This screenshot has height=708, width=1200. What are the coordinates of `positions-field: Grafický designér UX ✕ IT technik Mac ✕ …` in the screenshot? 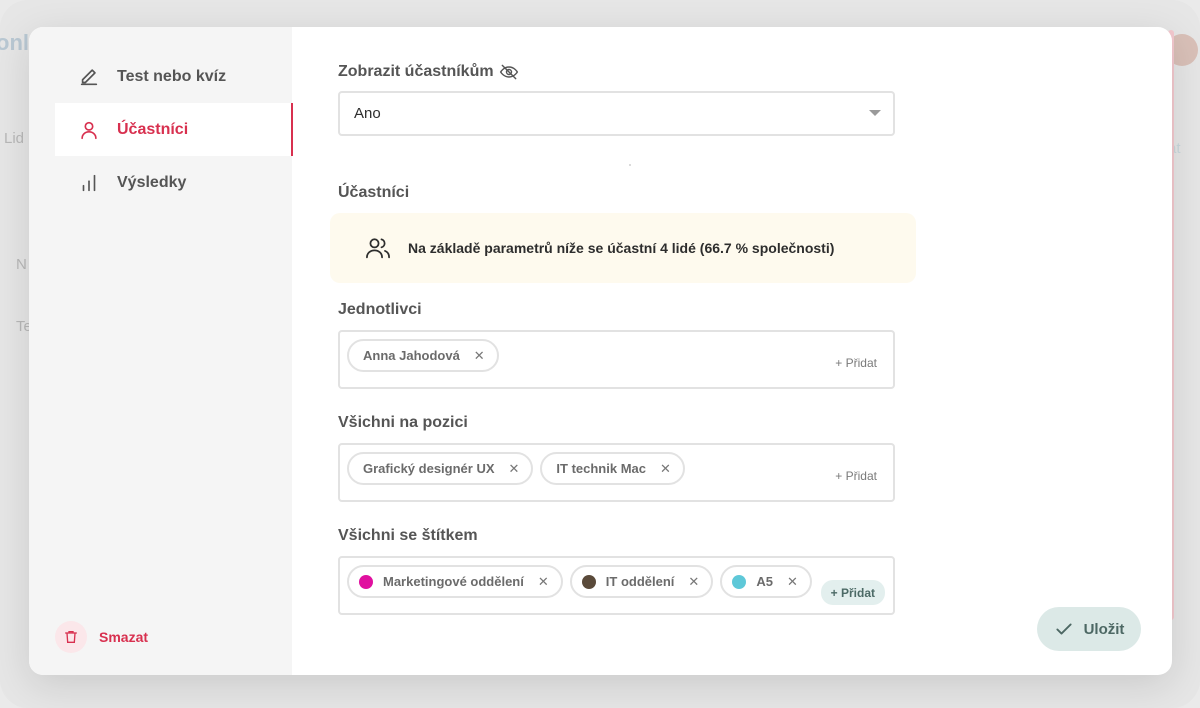 It's located at (616, 472).